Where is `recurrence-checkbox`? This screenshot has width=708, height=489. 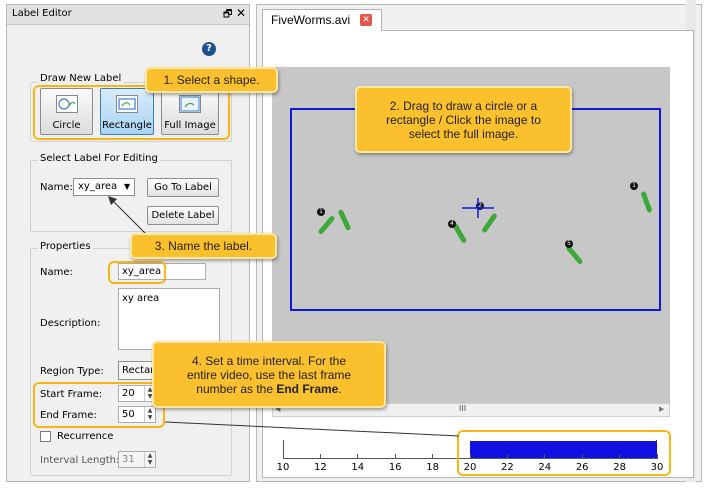
recurrence-checkbox is located at coordinates (45, 436).